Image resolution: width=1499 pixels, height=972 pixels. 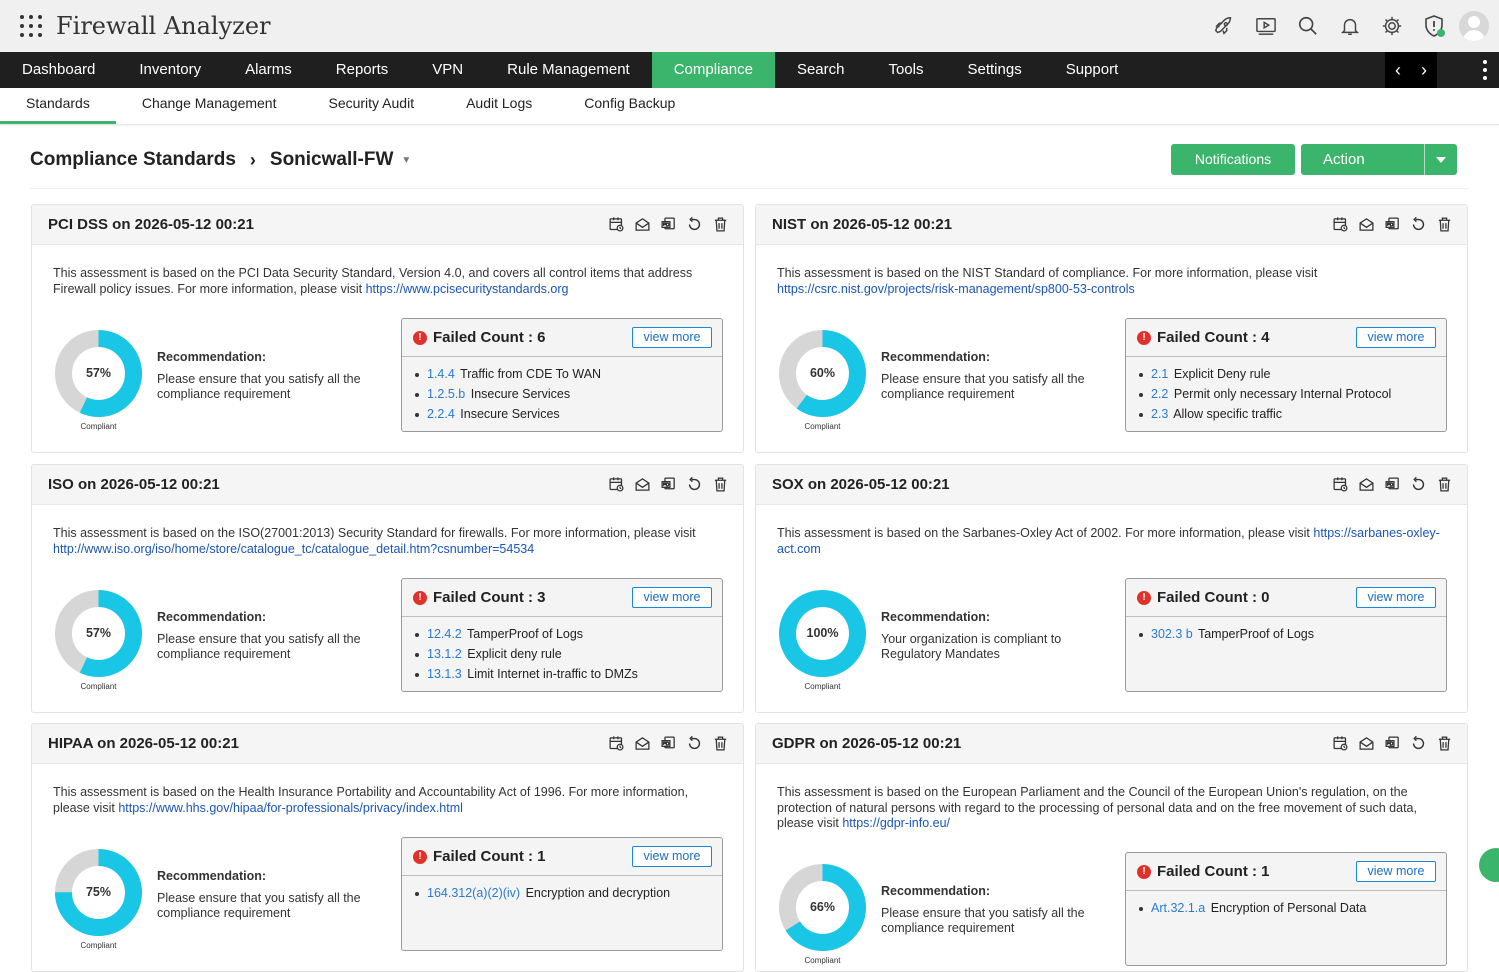 I want to click on more-menu-icon, so click(x=1485, y=70).